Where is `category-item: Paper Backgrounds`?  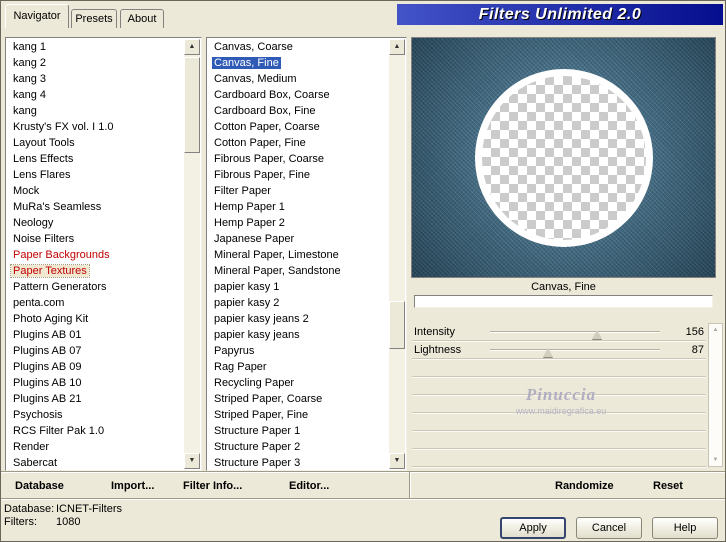 category-item: Paper Backgrounds is located at coordinates (95, 255).